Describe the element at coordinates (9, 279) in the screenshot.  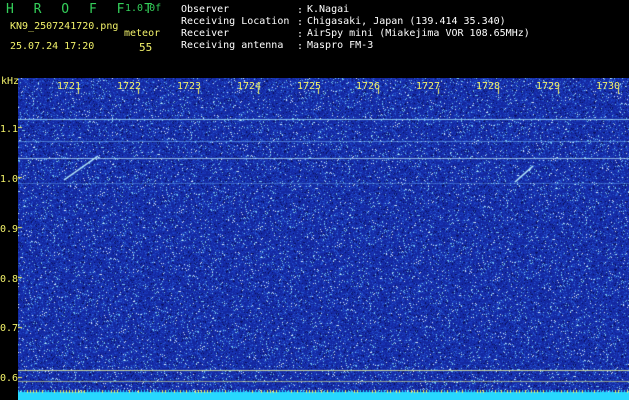
I see `ytick-label: 0.8` at that location.